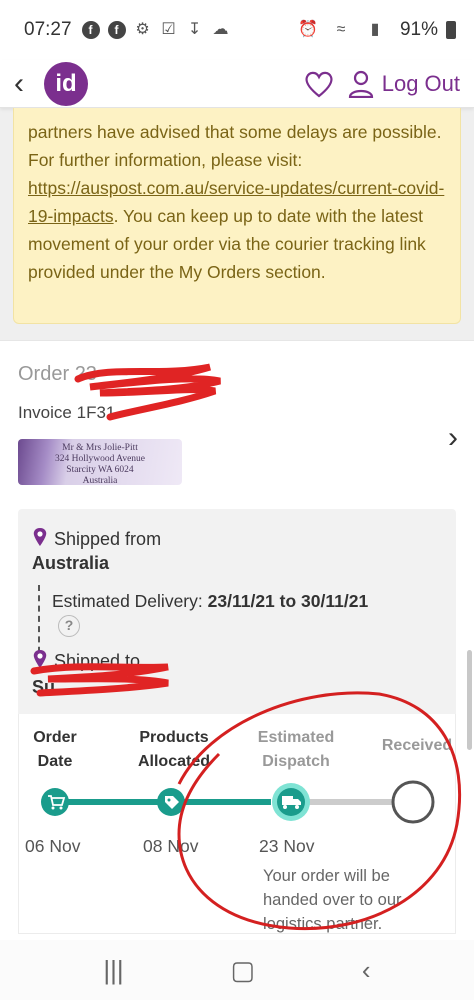 The height and width of the screenshot is (1000, 474). I want to click on download-icon: ↧, so click(194, 29).